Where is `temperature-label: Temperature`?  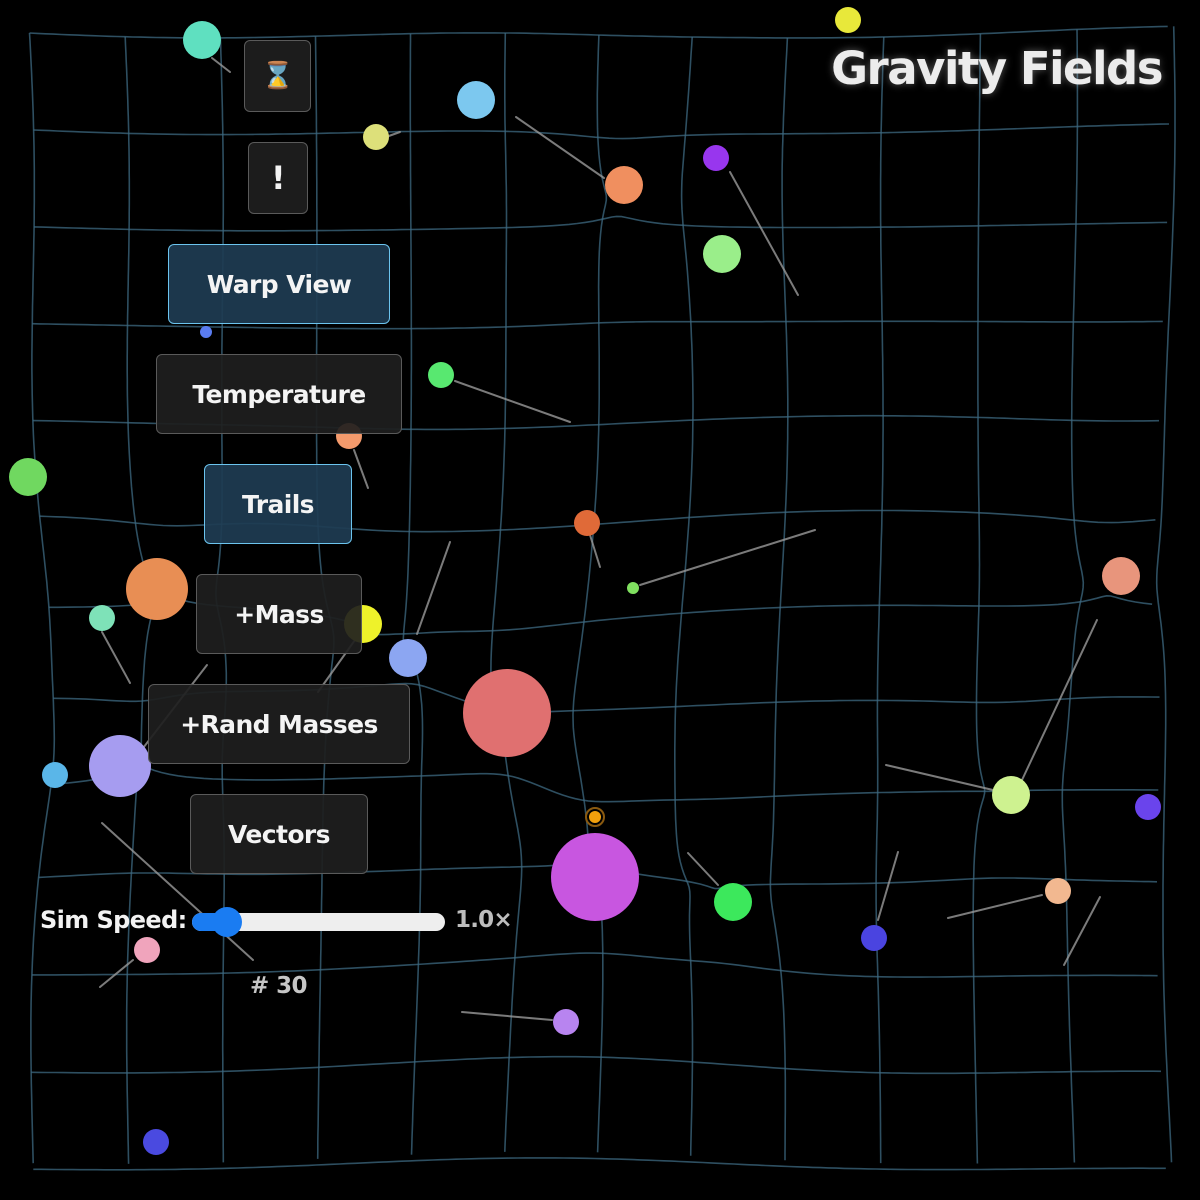 temperature-label: Temperature is located at coordinates (279, 394).